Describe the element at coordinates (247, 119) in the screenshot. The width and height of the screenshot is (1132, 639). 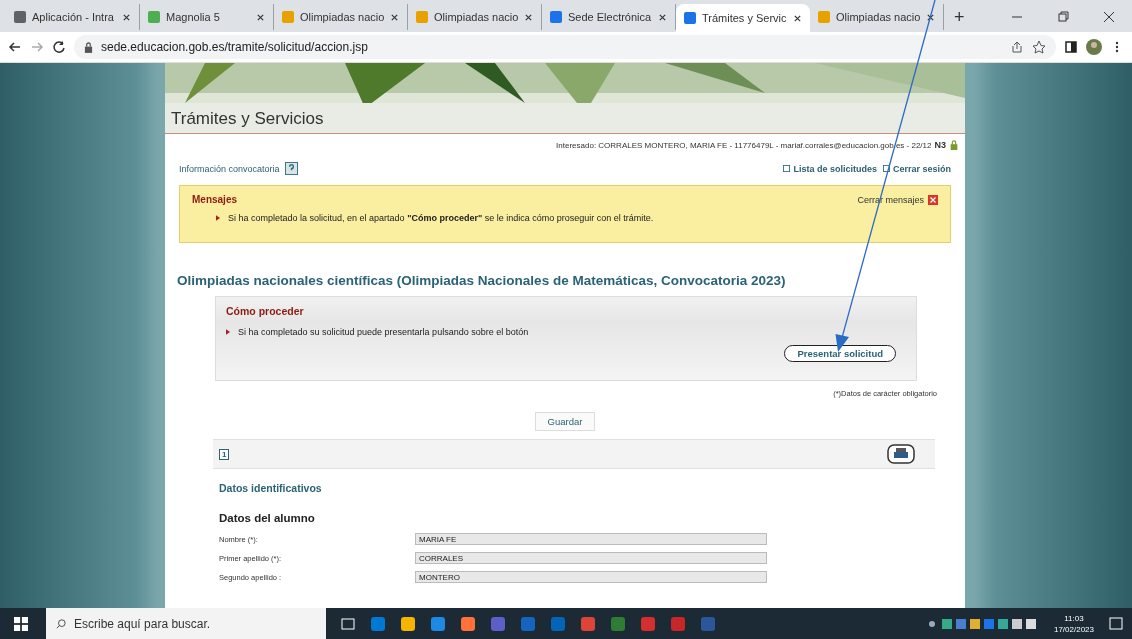
I see `page-title: Trámites y Servicios` at that location.